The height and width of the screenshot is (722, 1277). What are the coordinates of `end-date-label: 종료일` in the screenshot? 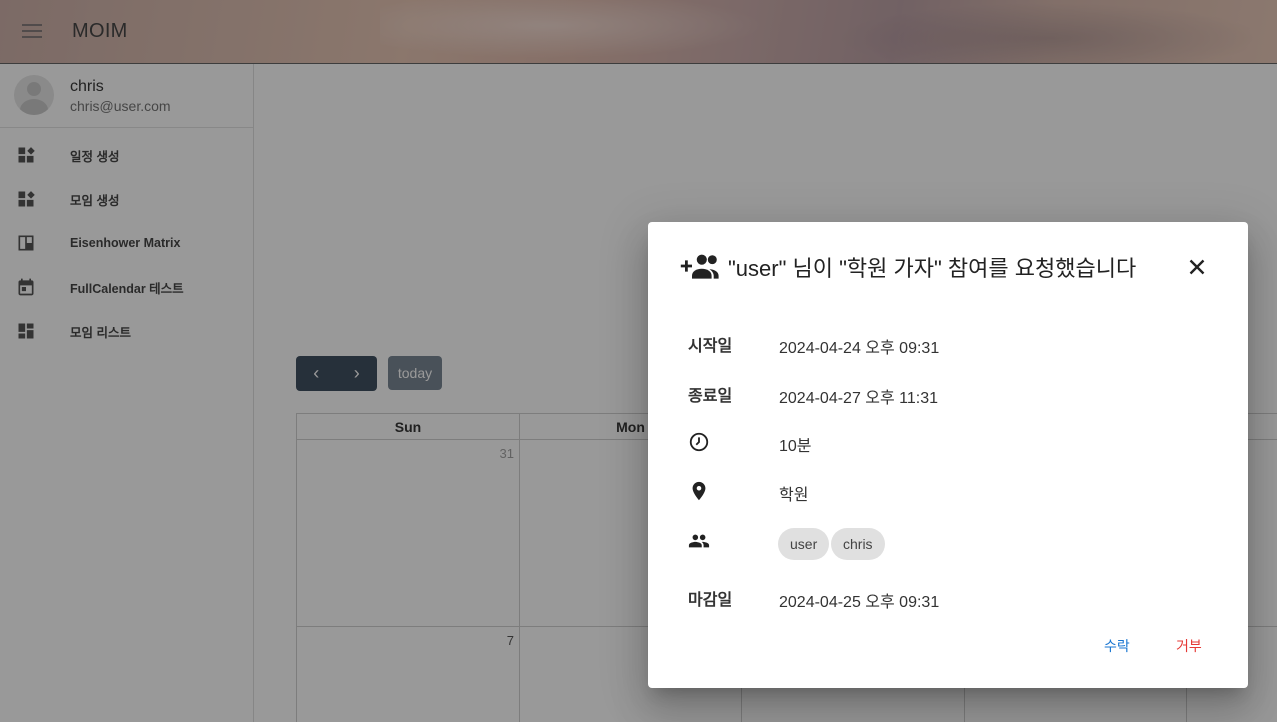 It's located at (710, 396).